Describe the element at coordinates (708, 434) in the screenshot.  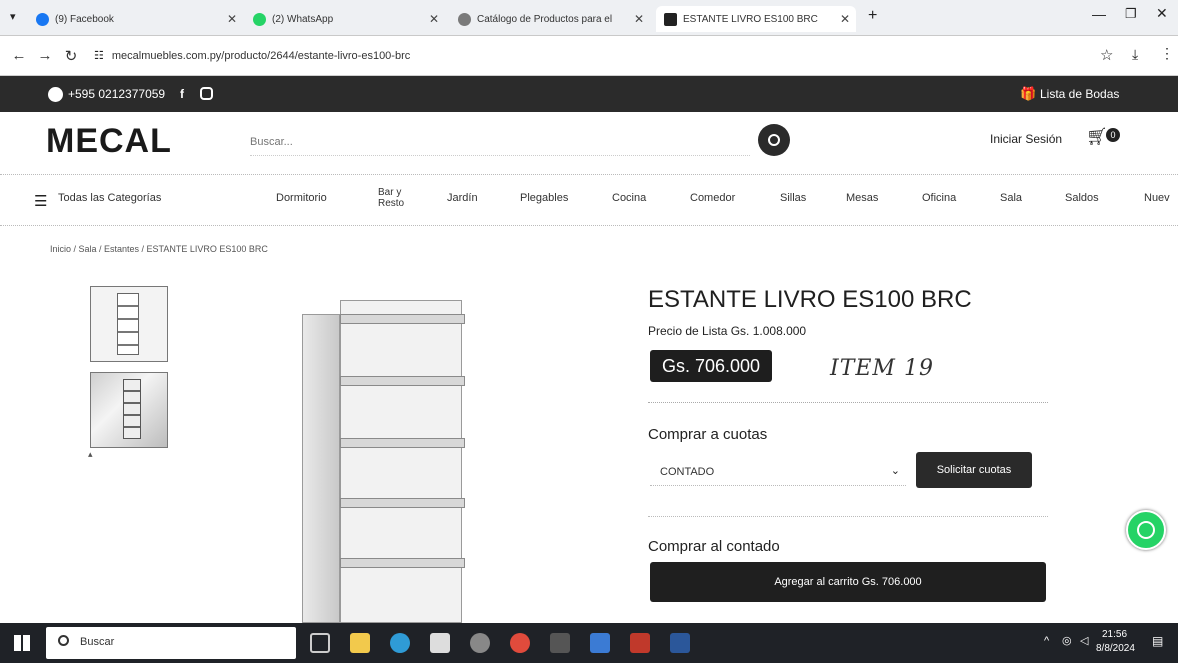
I see `installments-heading: Comprar a cuotas` at that location.